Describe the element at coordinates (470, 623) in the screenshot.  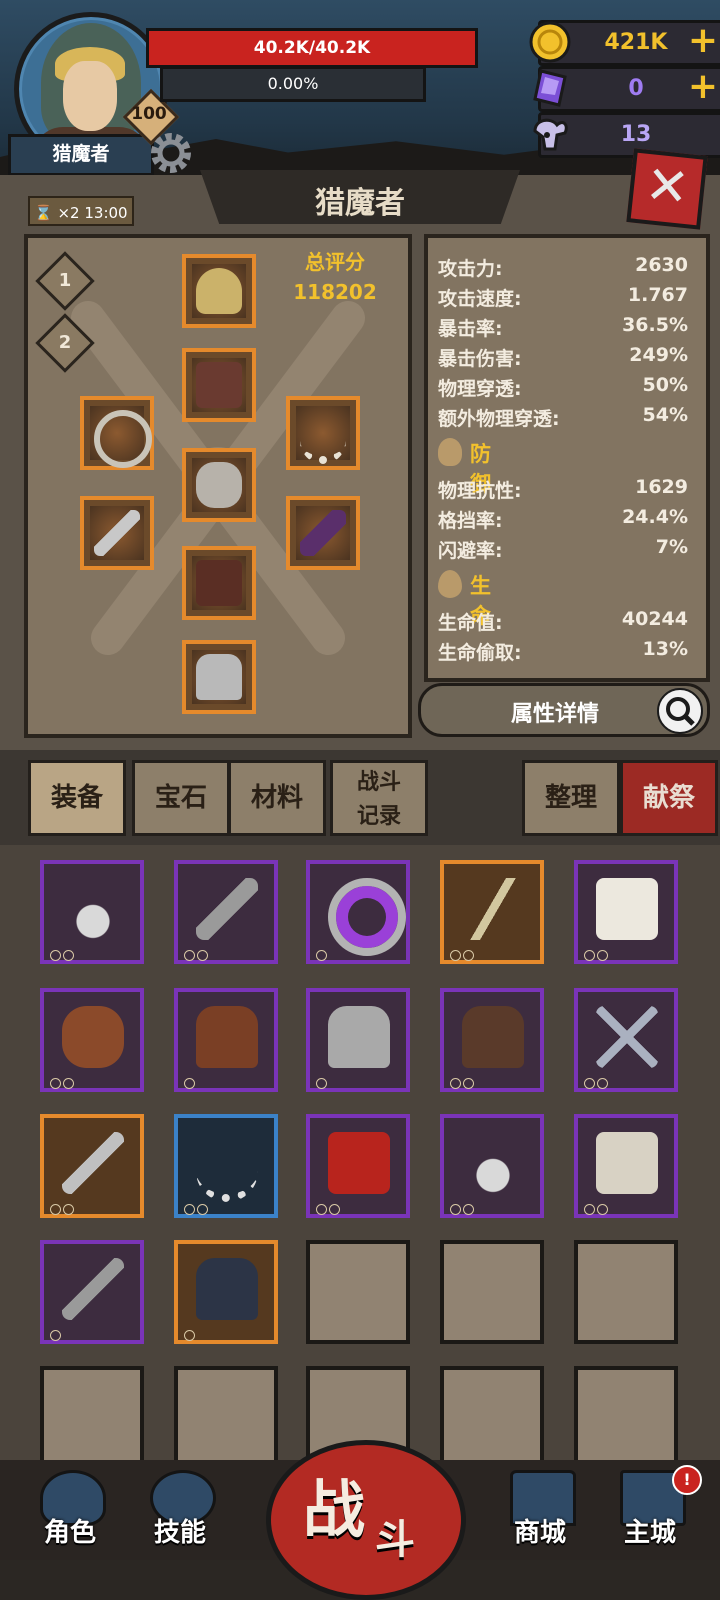
I see `stat-label: 生命值:` at that location.